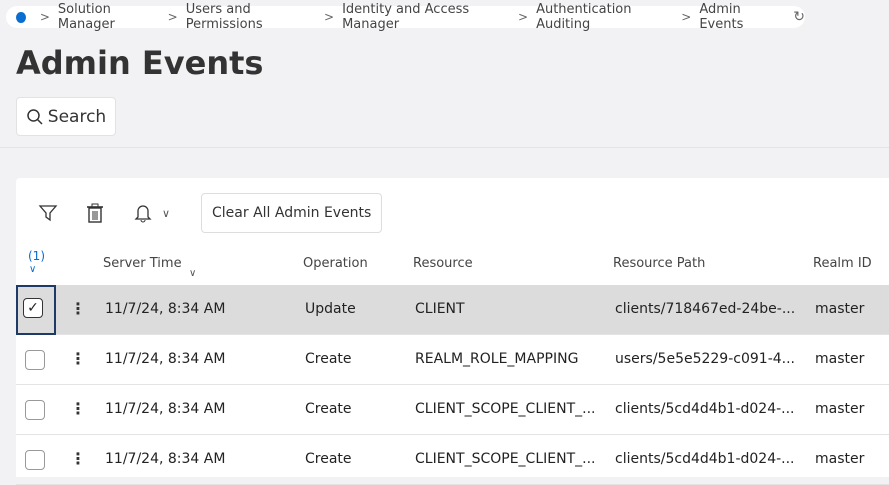 Image resolution: width=889 pixels, height=485 pixels. I want to click on home-icon, so click(21, 17).